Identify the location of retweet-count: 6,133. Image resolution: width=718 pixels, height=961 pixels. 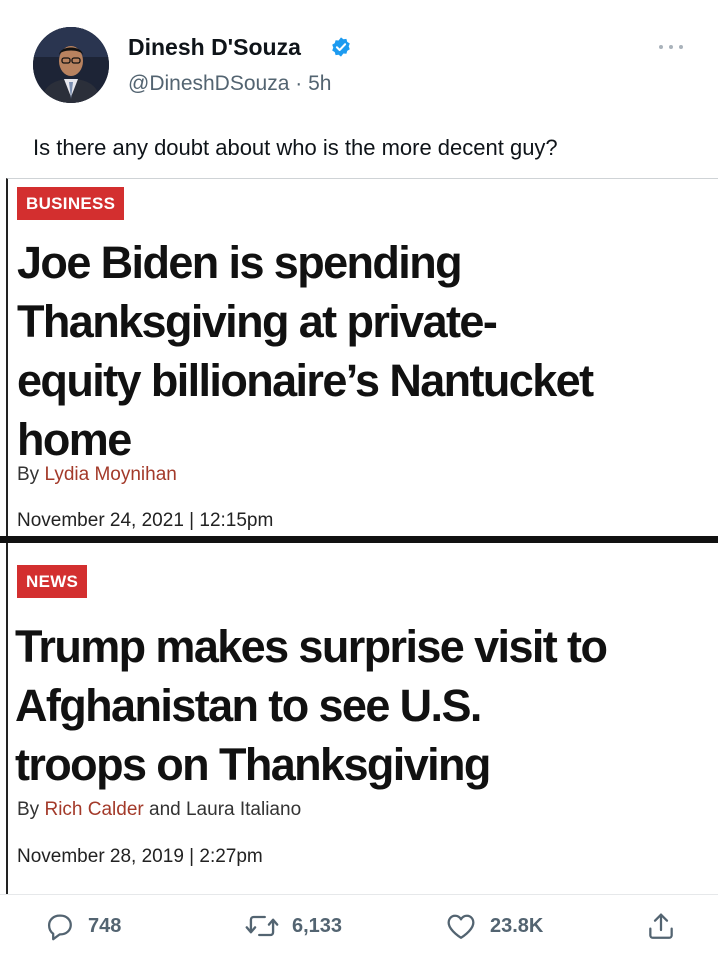
(317, 925).